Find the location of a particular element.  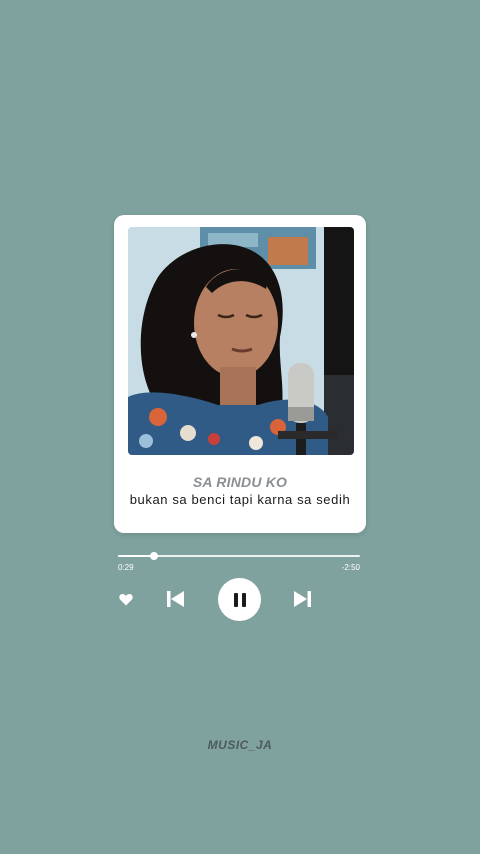

previous-button is located at coordinates (176, 599).